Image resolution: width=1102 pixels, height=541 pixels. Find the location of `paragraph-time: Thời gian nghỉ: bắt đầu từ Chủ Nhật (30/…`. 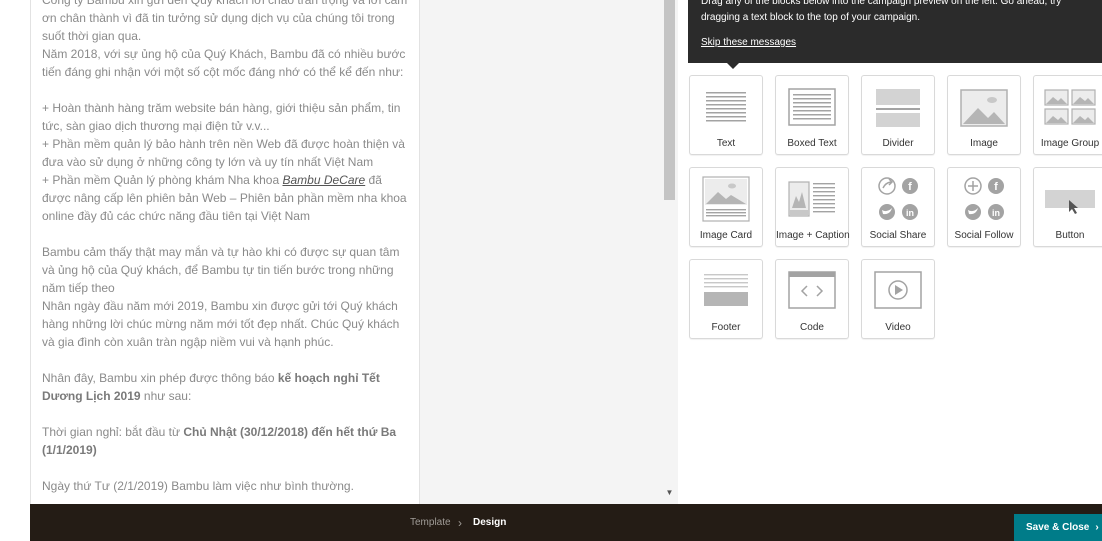

paragraph-time: Thời gian nghỉ: bắt đầu từ Chủ Nhật (30/… is located at coordinates (225, 441).